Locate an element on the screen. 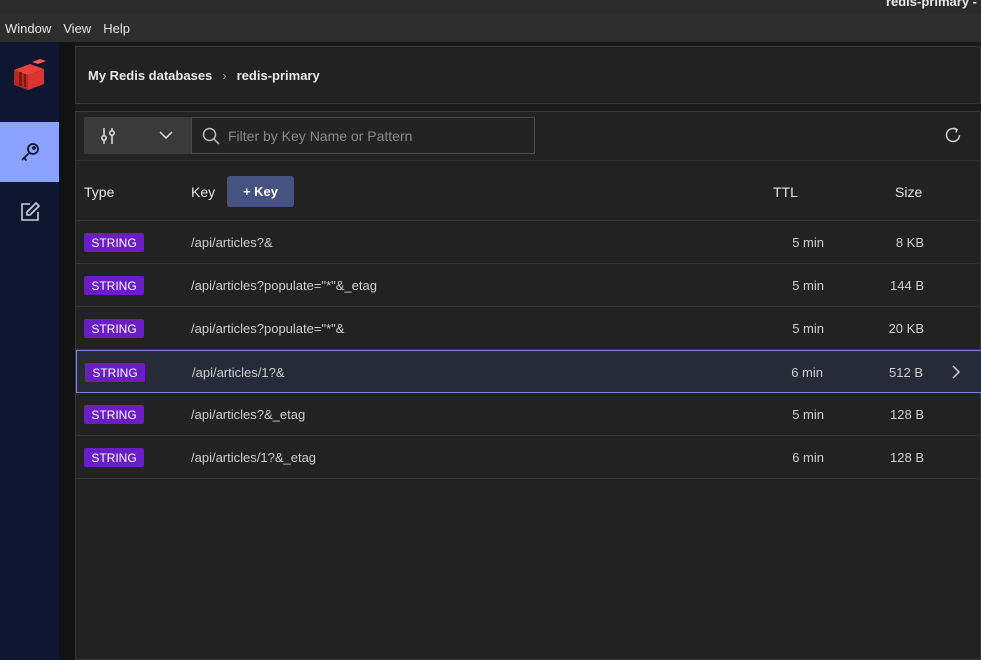  menu-window: Window is located at coordinates (28, 28).